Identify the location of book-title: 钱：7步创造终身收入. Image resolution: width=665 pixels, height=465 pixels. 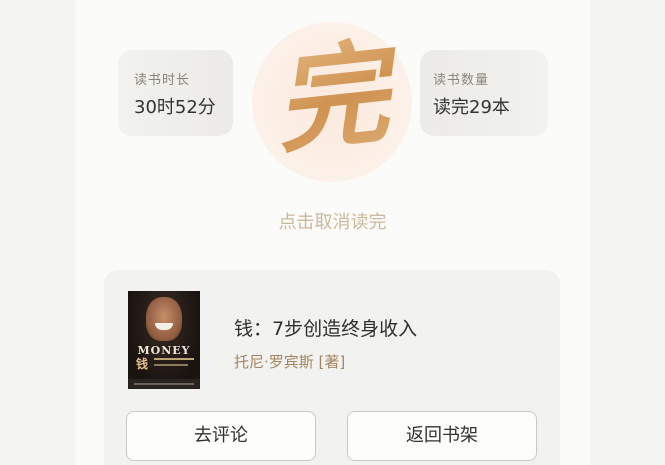
(325, 327).